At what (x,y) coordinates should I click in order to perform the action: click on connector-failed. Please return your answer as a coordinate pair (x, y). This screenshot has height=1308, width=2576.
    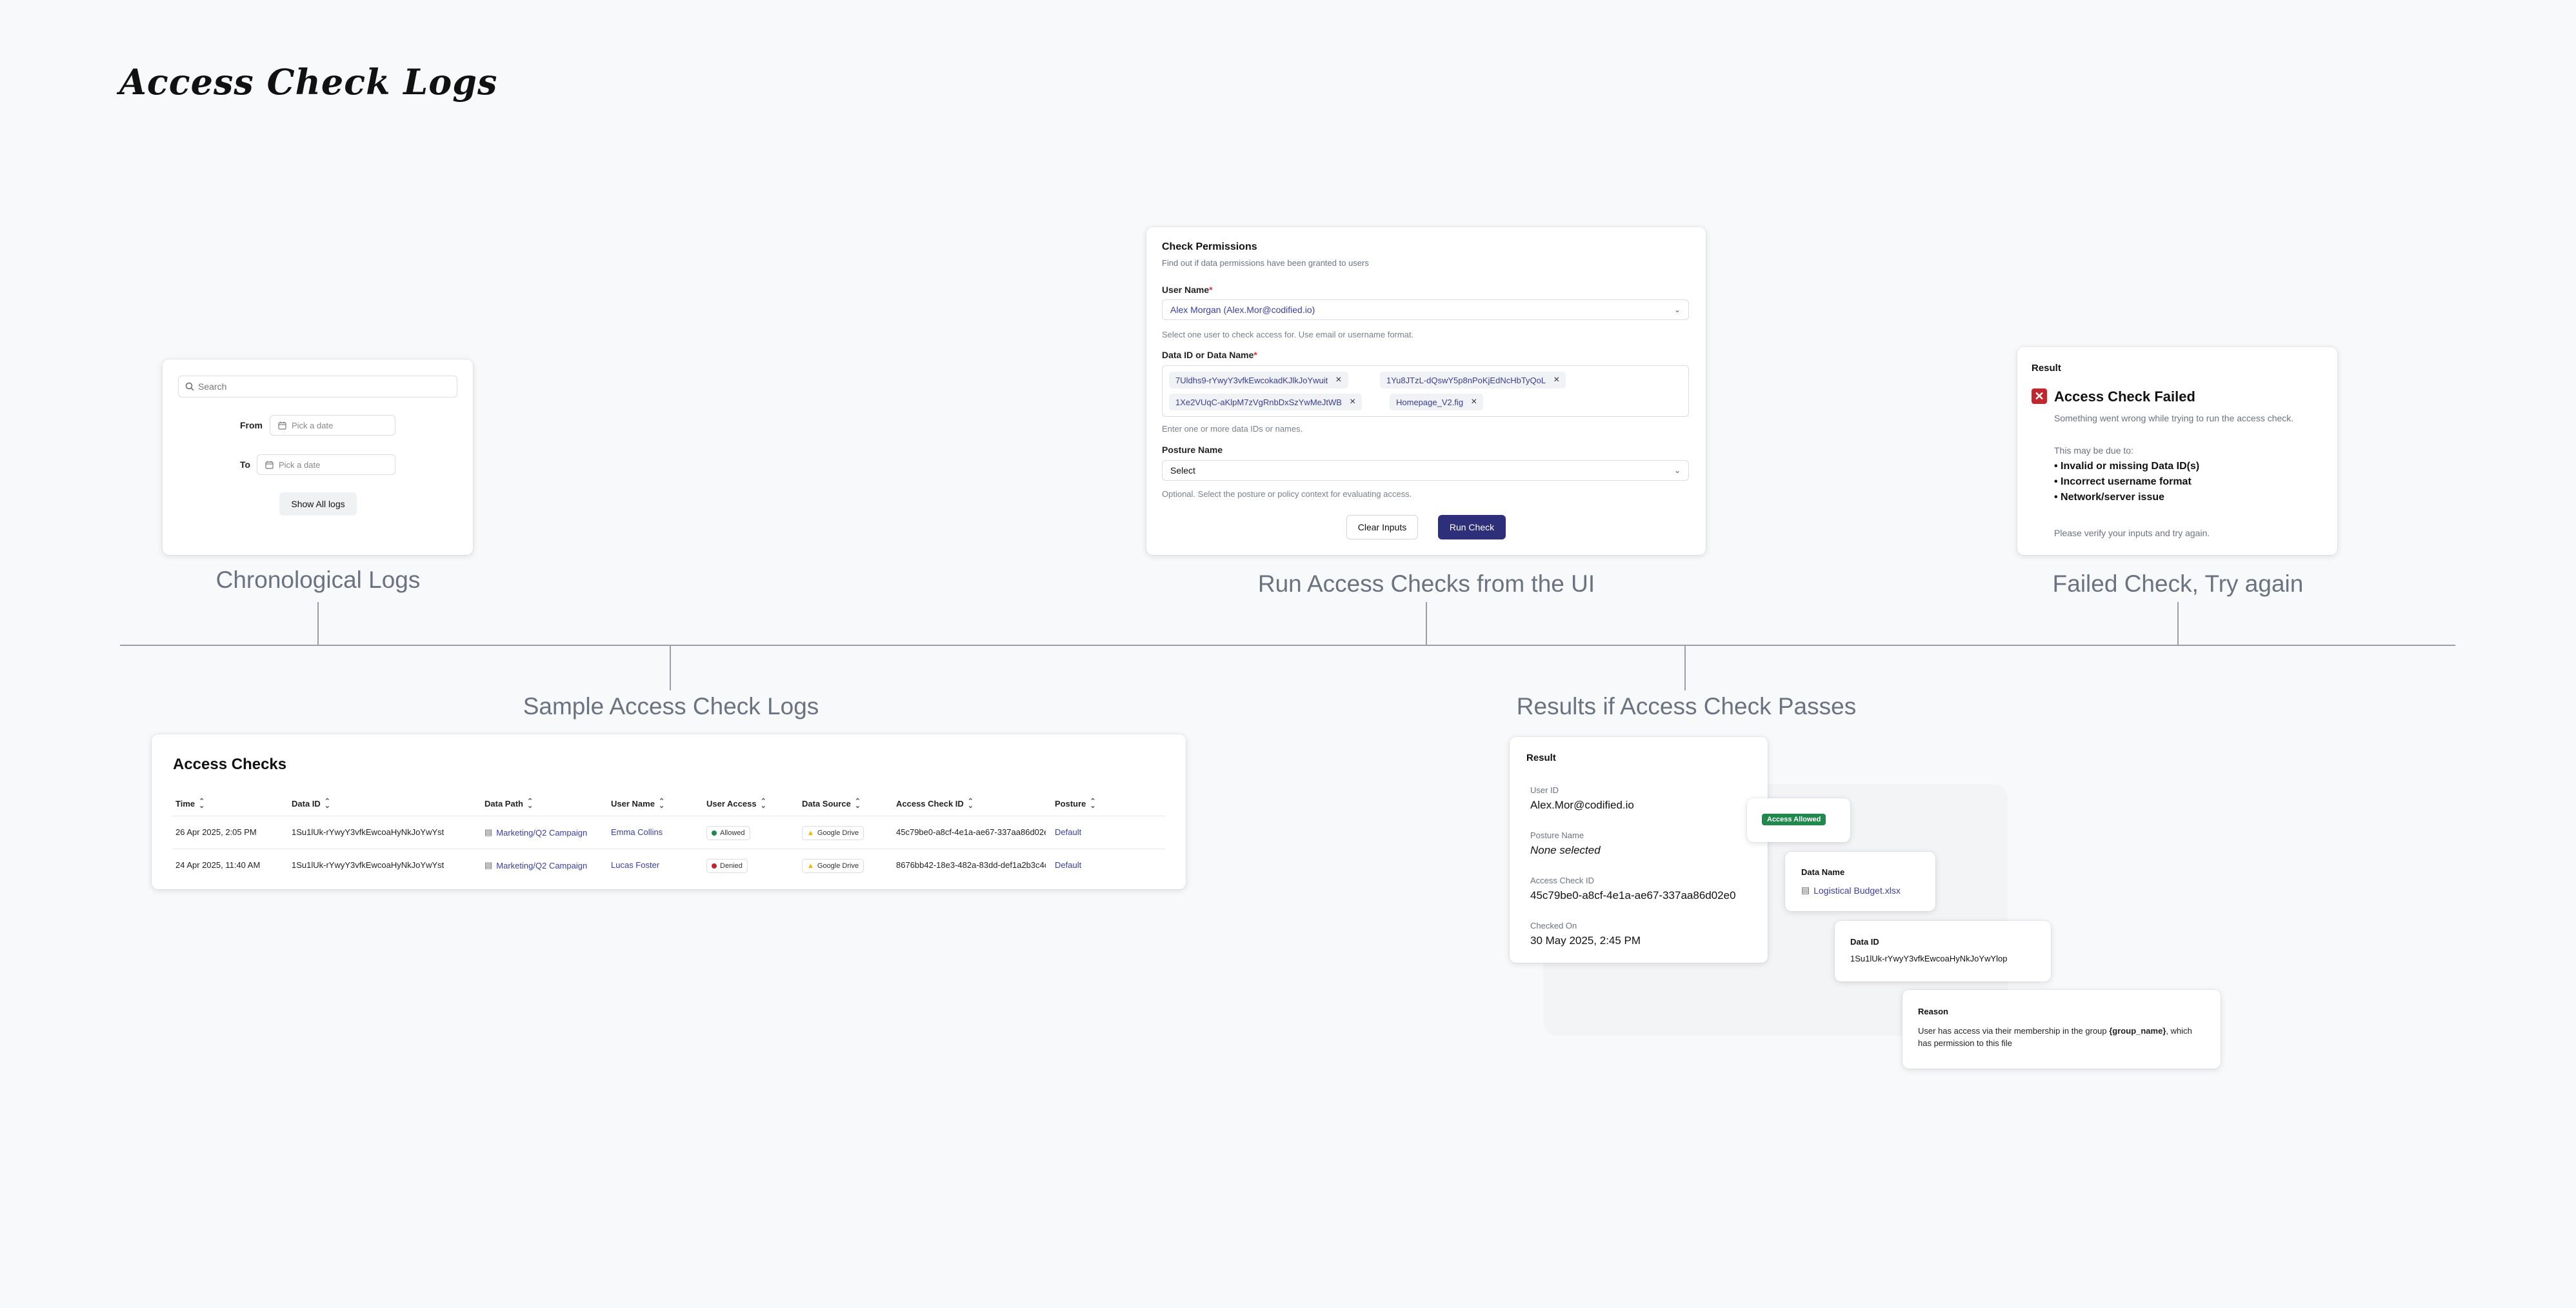
    Looking at the image, I should click on (2178, 623).